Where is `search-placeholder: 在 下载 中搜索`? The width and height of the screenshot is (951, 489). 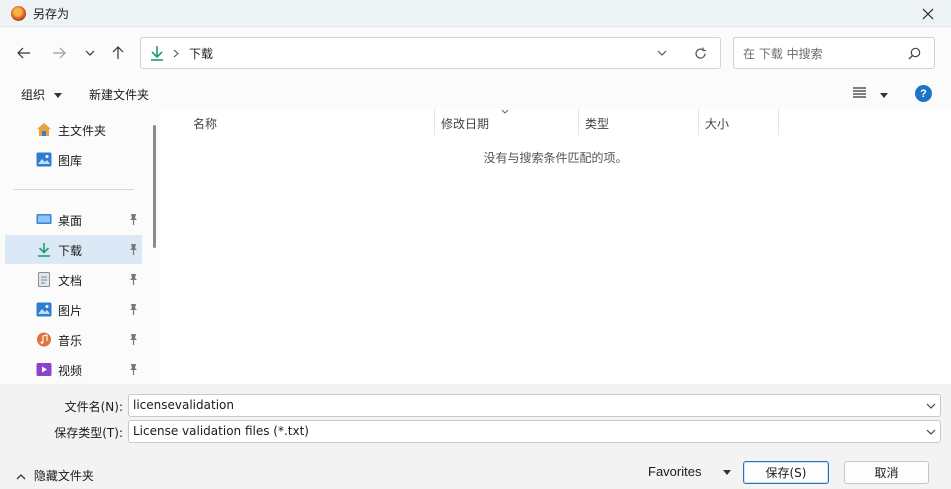
search-placeholder: 在 下载 中搜索 is located at coordinates (783, 54).